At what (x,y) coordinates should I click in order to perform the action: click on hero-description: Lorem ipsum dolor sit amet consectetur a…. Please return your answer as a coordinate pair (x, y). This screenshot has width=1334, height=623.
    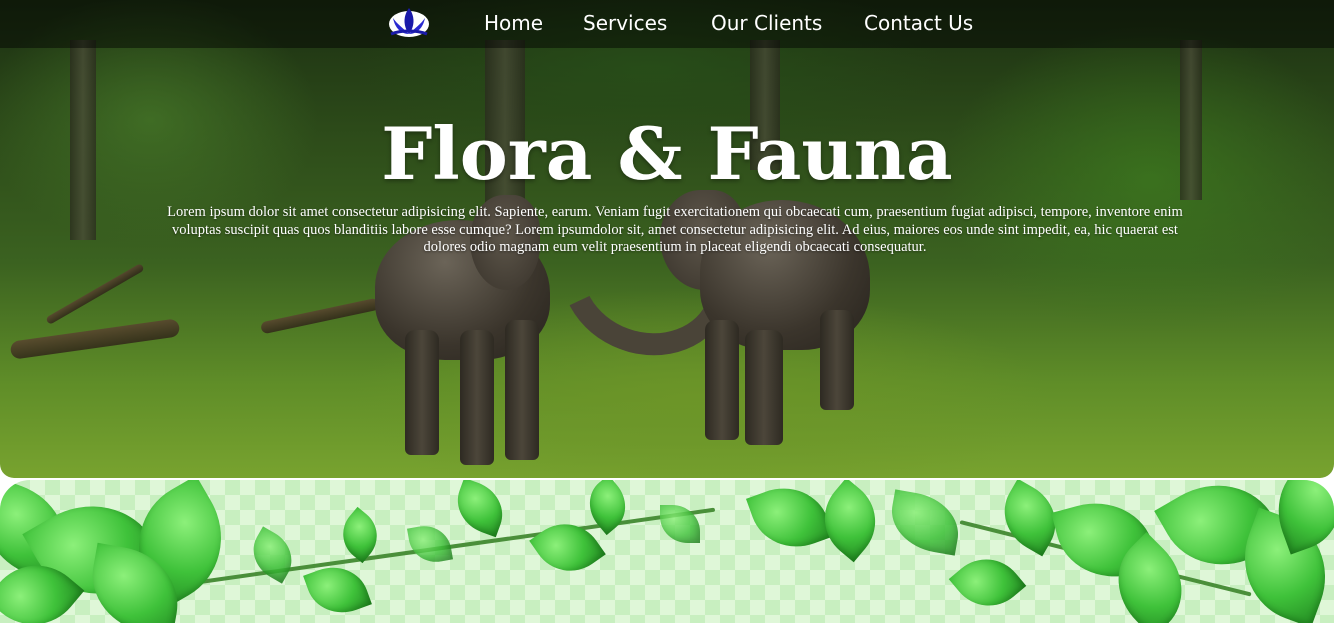
    Looking at the image, I should click on (675, 229).